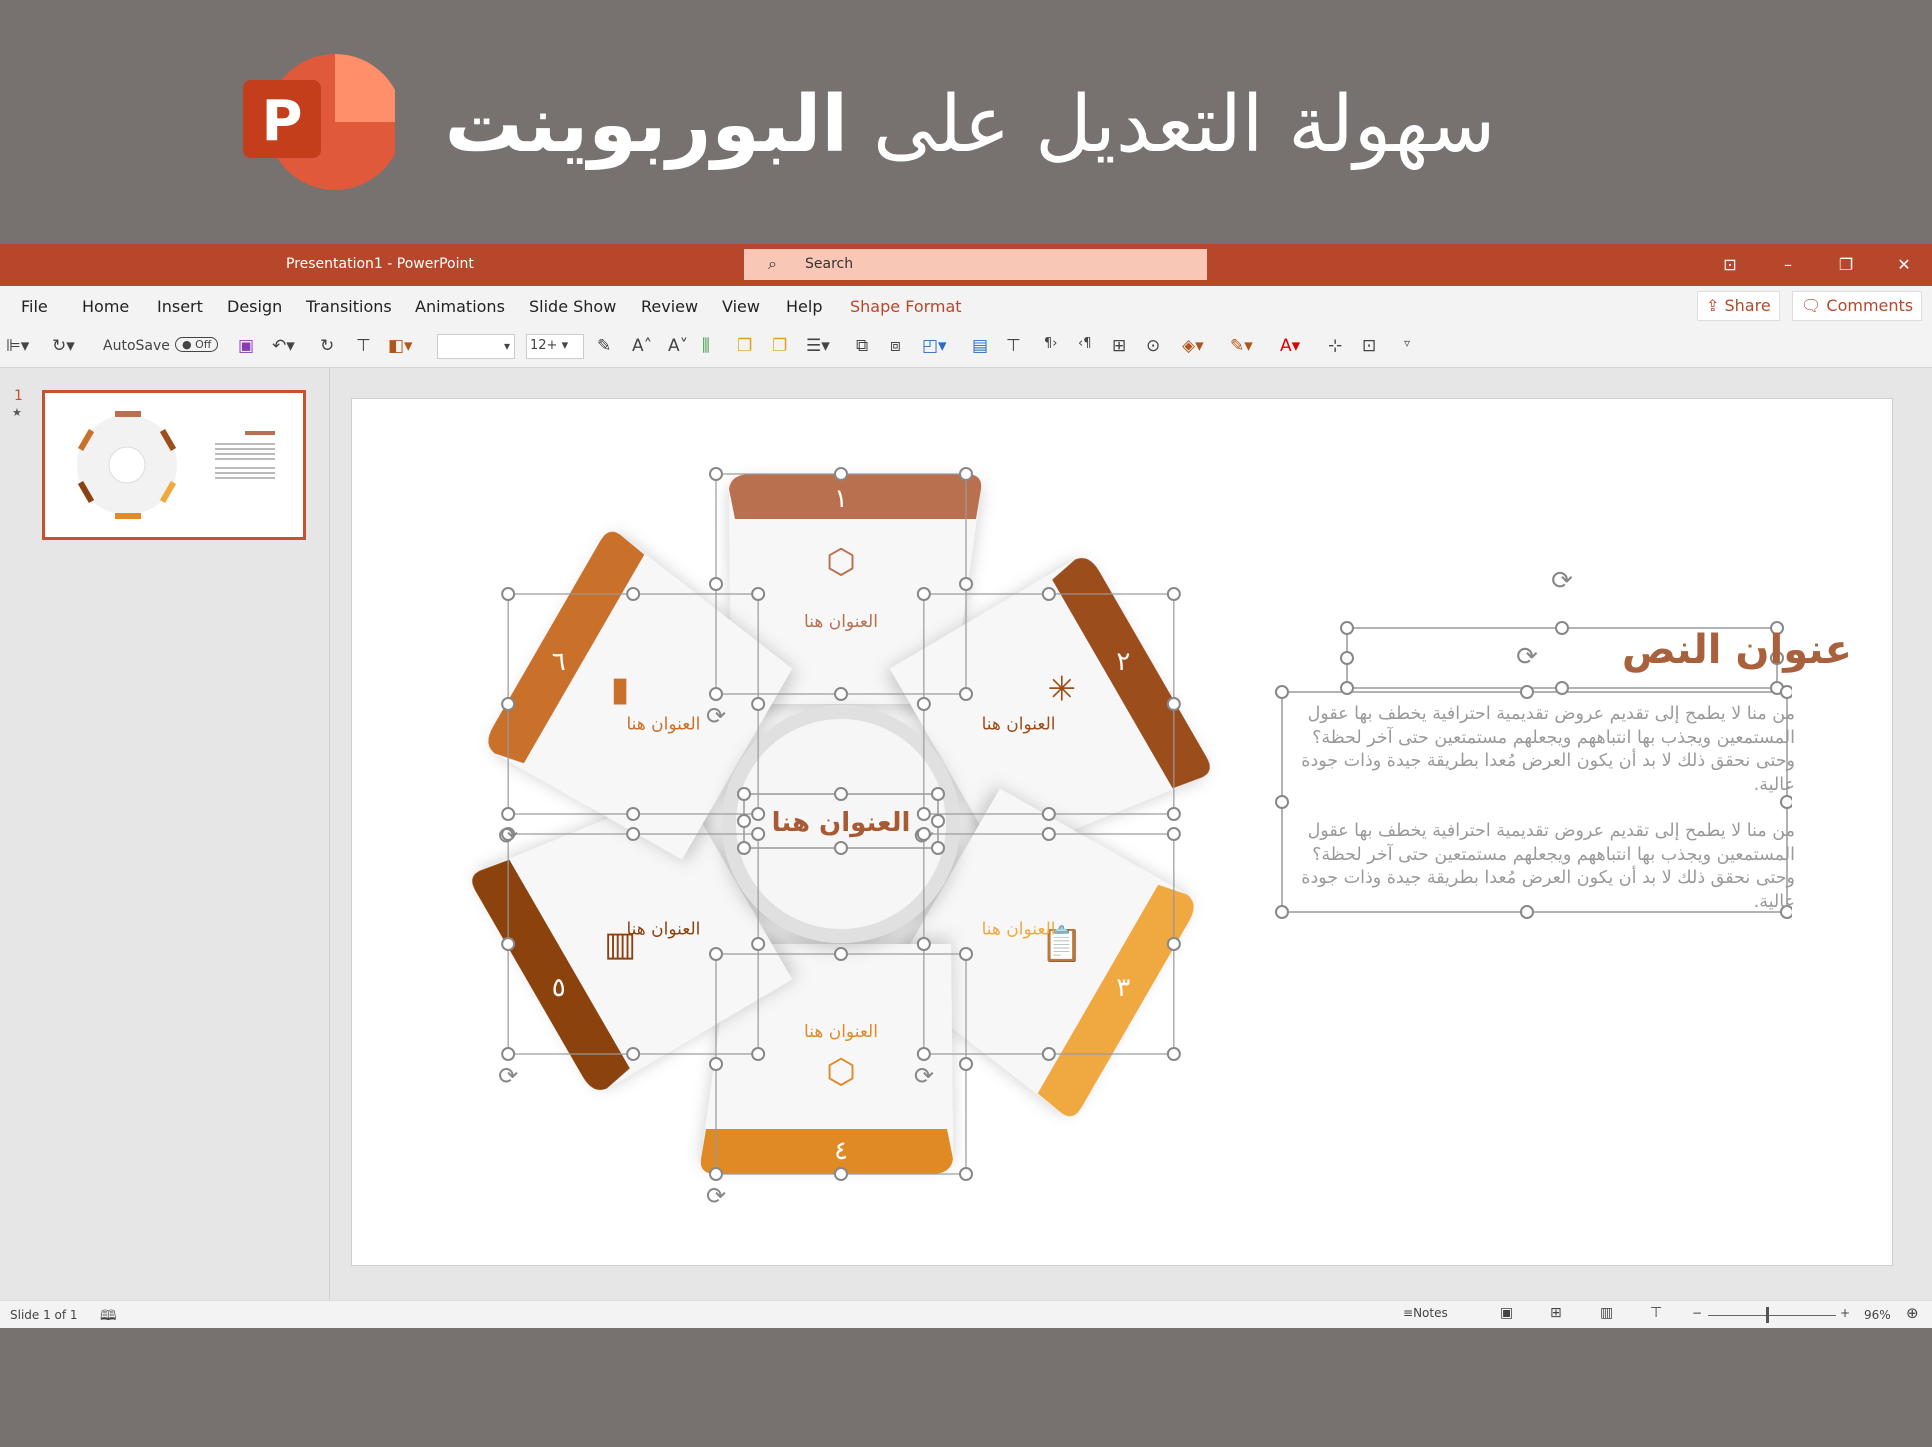 The height and width of the screenshot is (1447, 1932). Describe the element at coordinates (1788, 265) in the screenshot. I see `minimize-button: –` at that location.